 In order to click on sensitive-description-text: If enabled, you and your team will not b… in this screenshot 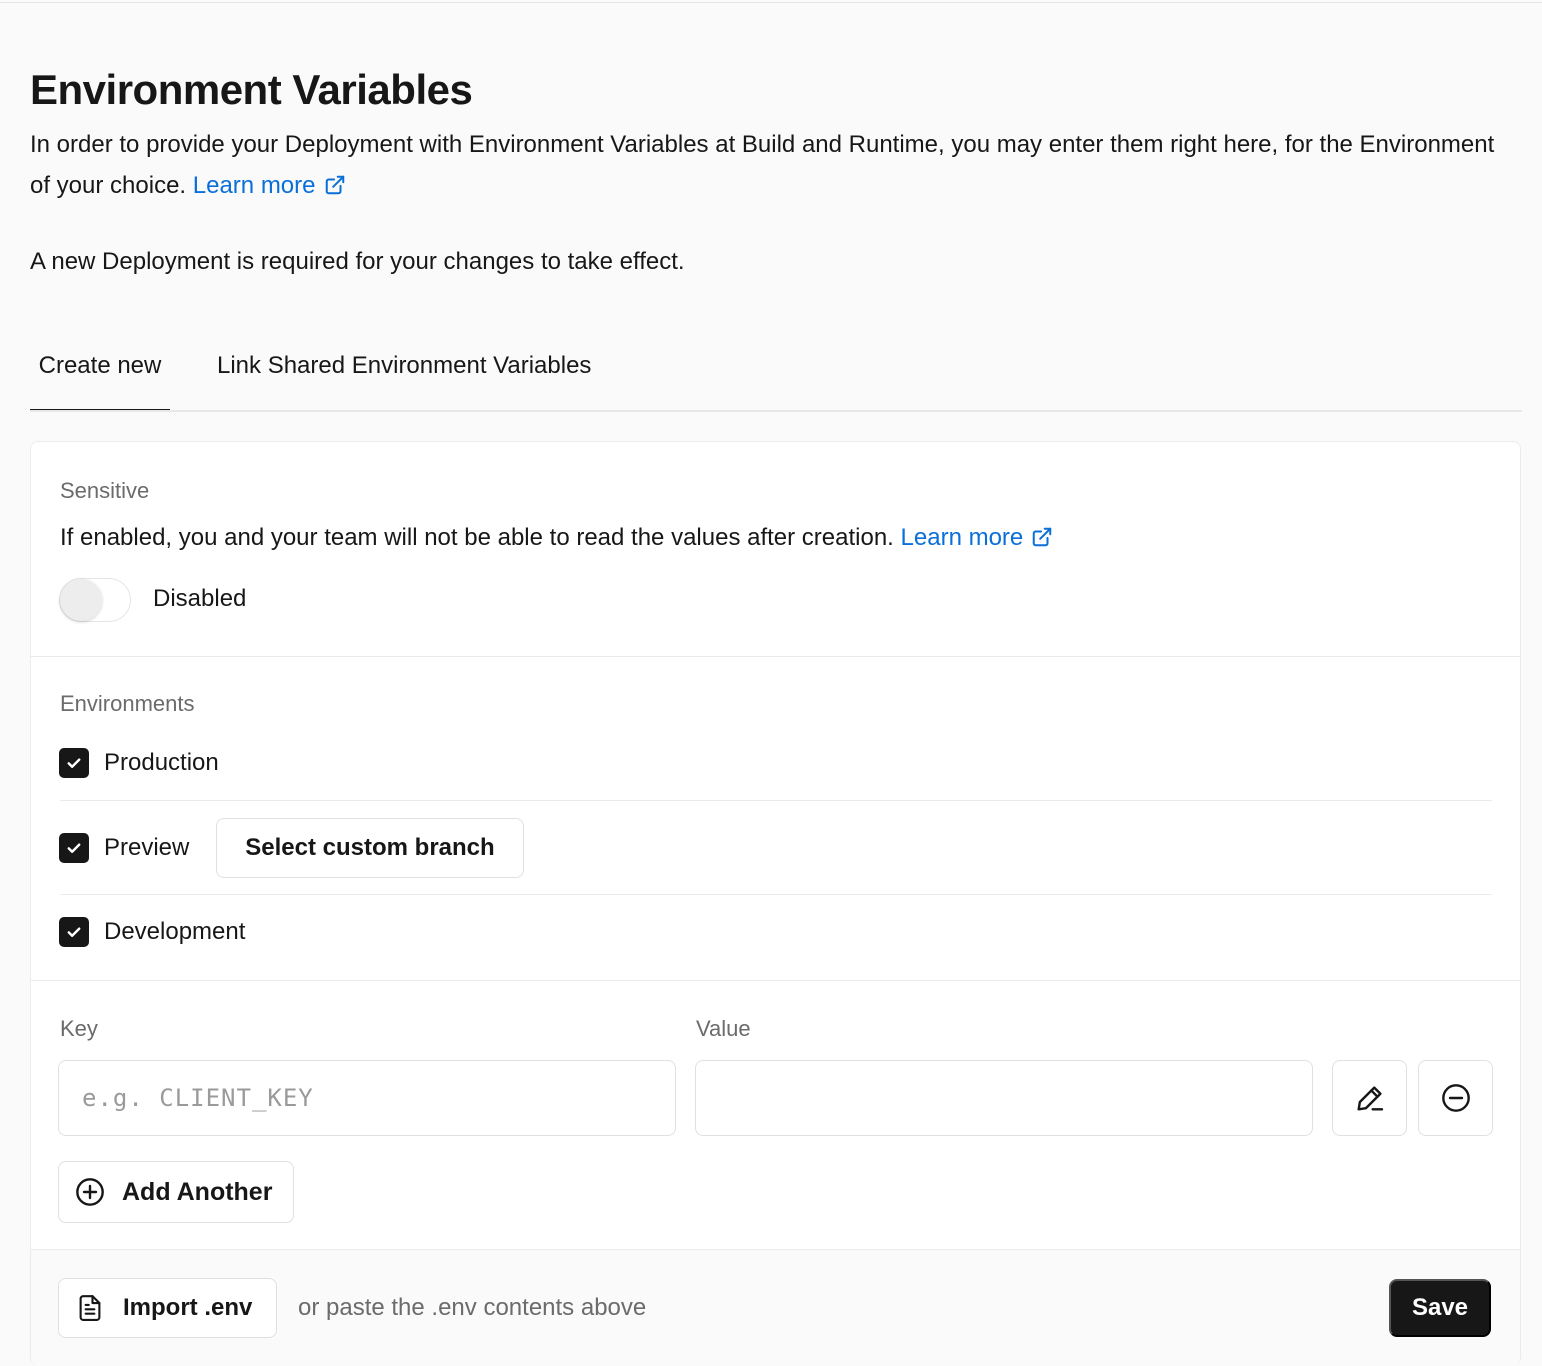, I will do `click(477, 537)`.